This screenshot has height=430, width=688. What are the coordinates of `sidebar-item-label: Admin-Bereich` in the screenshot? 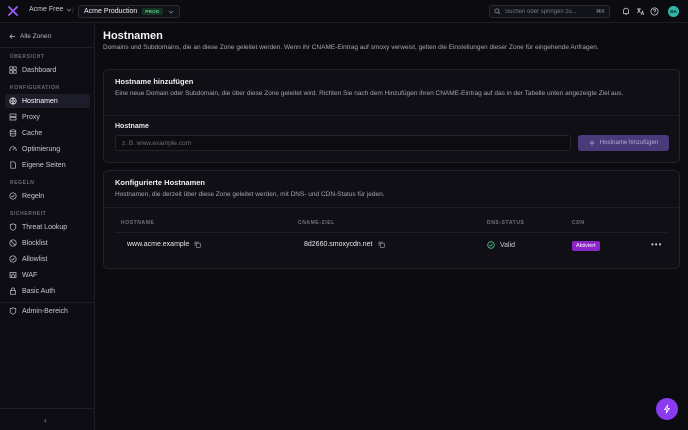 It's located at (45, 311).